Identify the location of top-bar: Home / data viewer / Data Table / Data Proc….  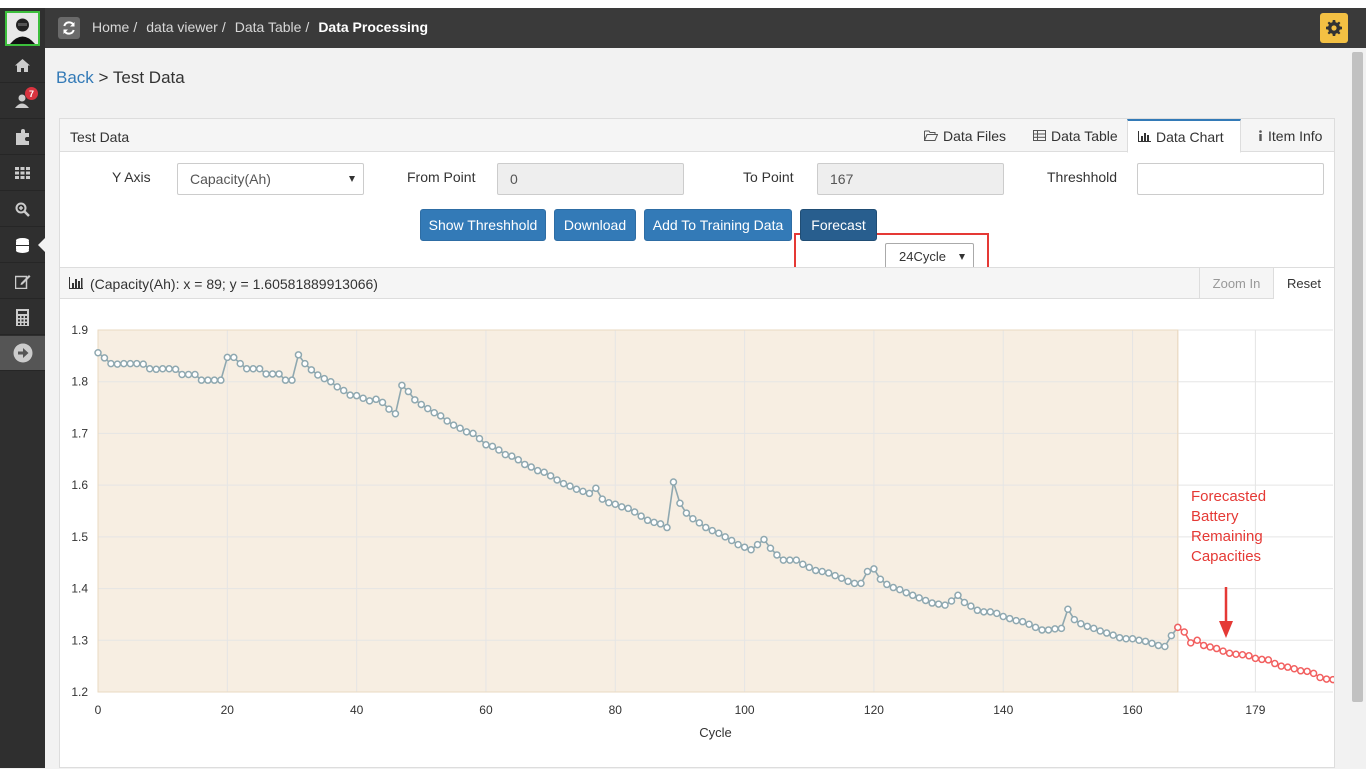
(705, 28).